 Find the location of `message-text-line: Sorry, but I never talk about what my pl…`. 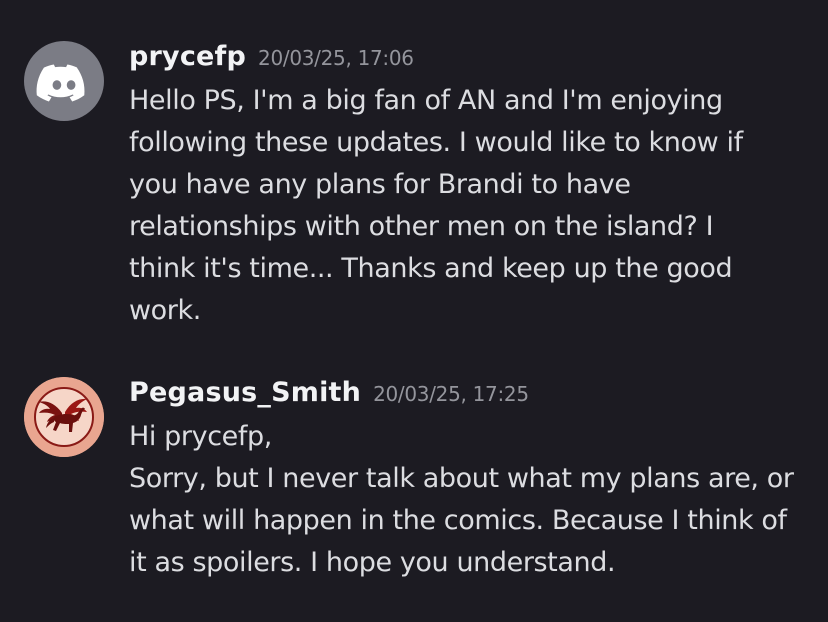

message-text-line: Sorry, but I never talk about what my pl… is located at coordinates (461, 478).